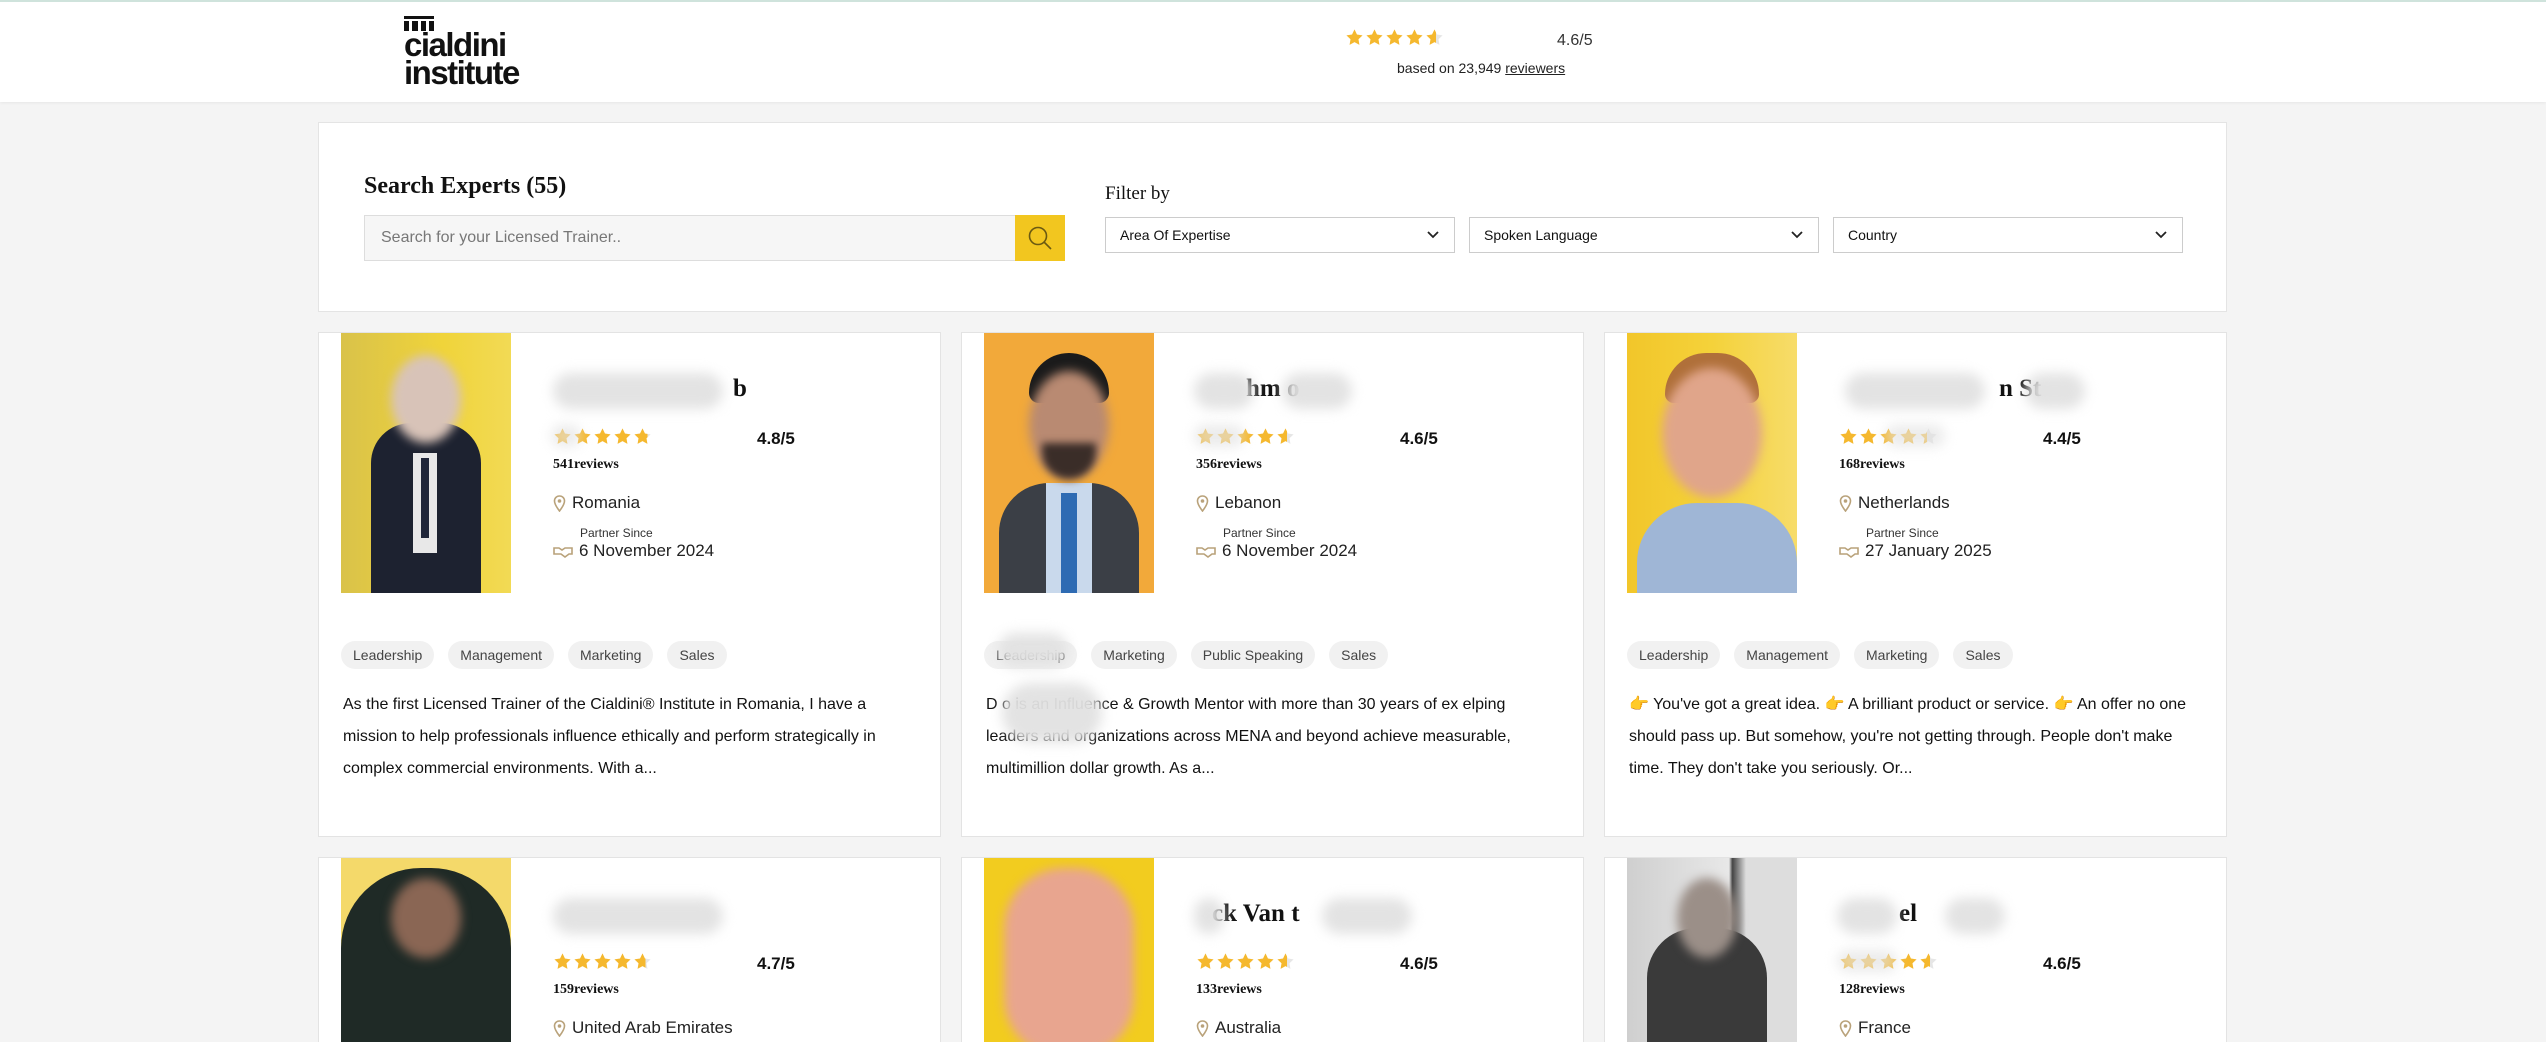 This screenshot has height=1042, width=2546. Describe the element at coordinates (1915, 949) in the screenshot. I see `expert-card: el 4.6/5 128reviews France` at that location.